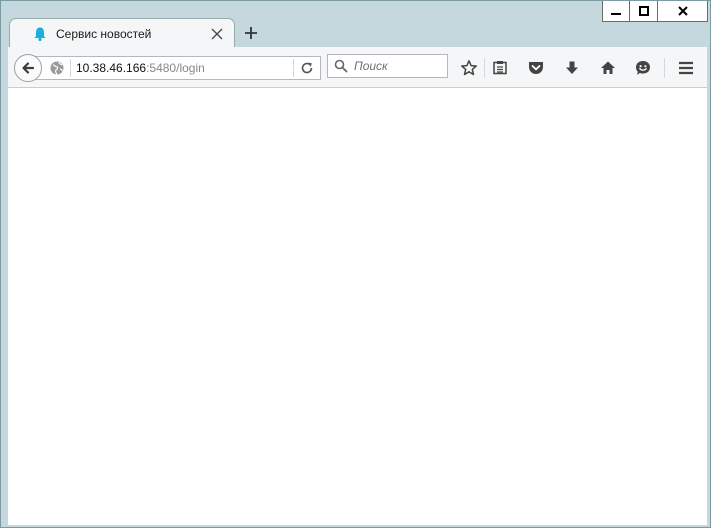 This screenshot has height=528, width=711. I want to click on star-icon, so click(469, 68).